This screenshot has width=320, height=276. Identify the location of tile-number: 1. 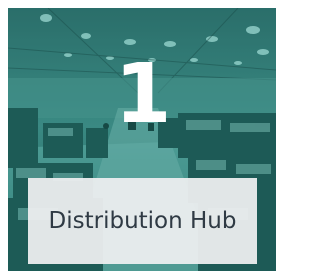
(142, 94).